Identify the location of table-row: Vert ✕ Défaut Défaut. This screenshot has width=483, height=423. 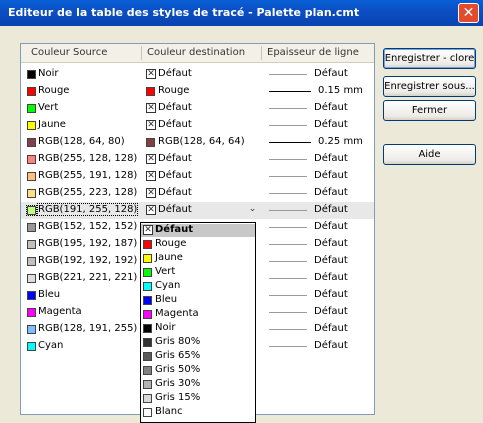
(197, 108).